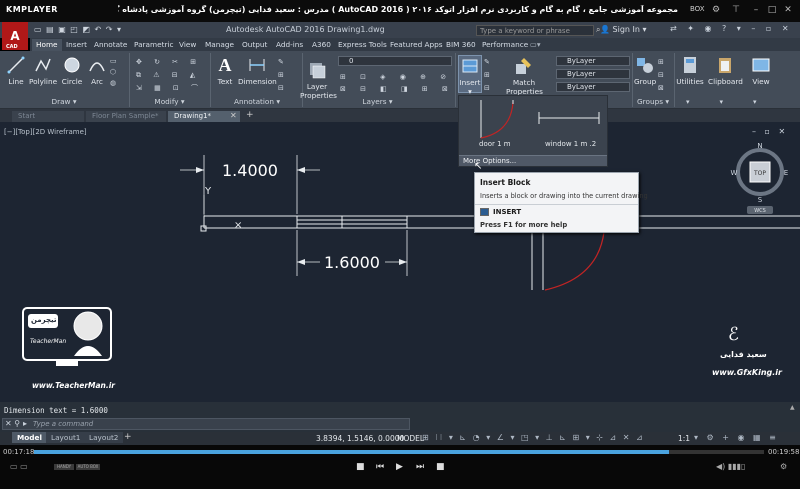 This screenshot has width=800, height=489. I want to click on match-properties-button: Match Properties, so click(524, 76).